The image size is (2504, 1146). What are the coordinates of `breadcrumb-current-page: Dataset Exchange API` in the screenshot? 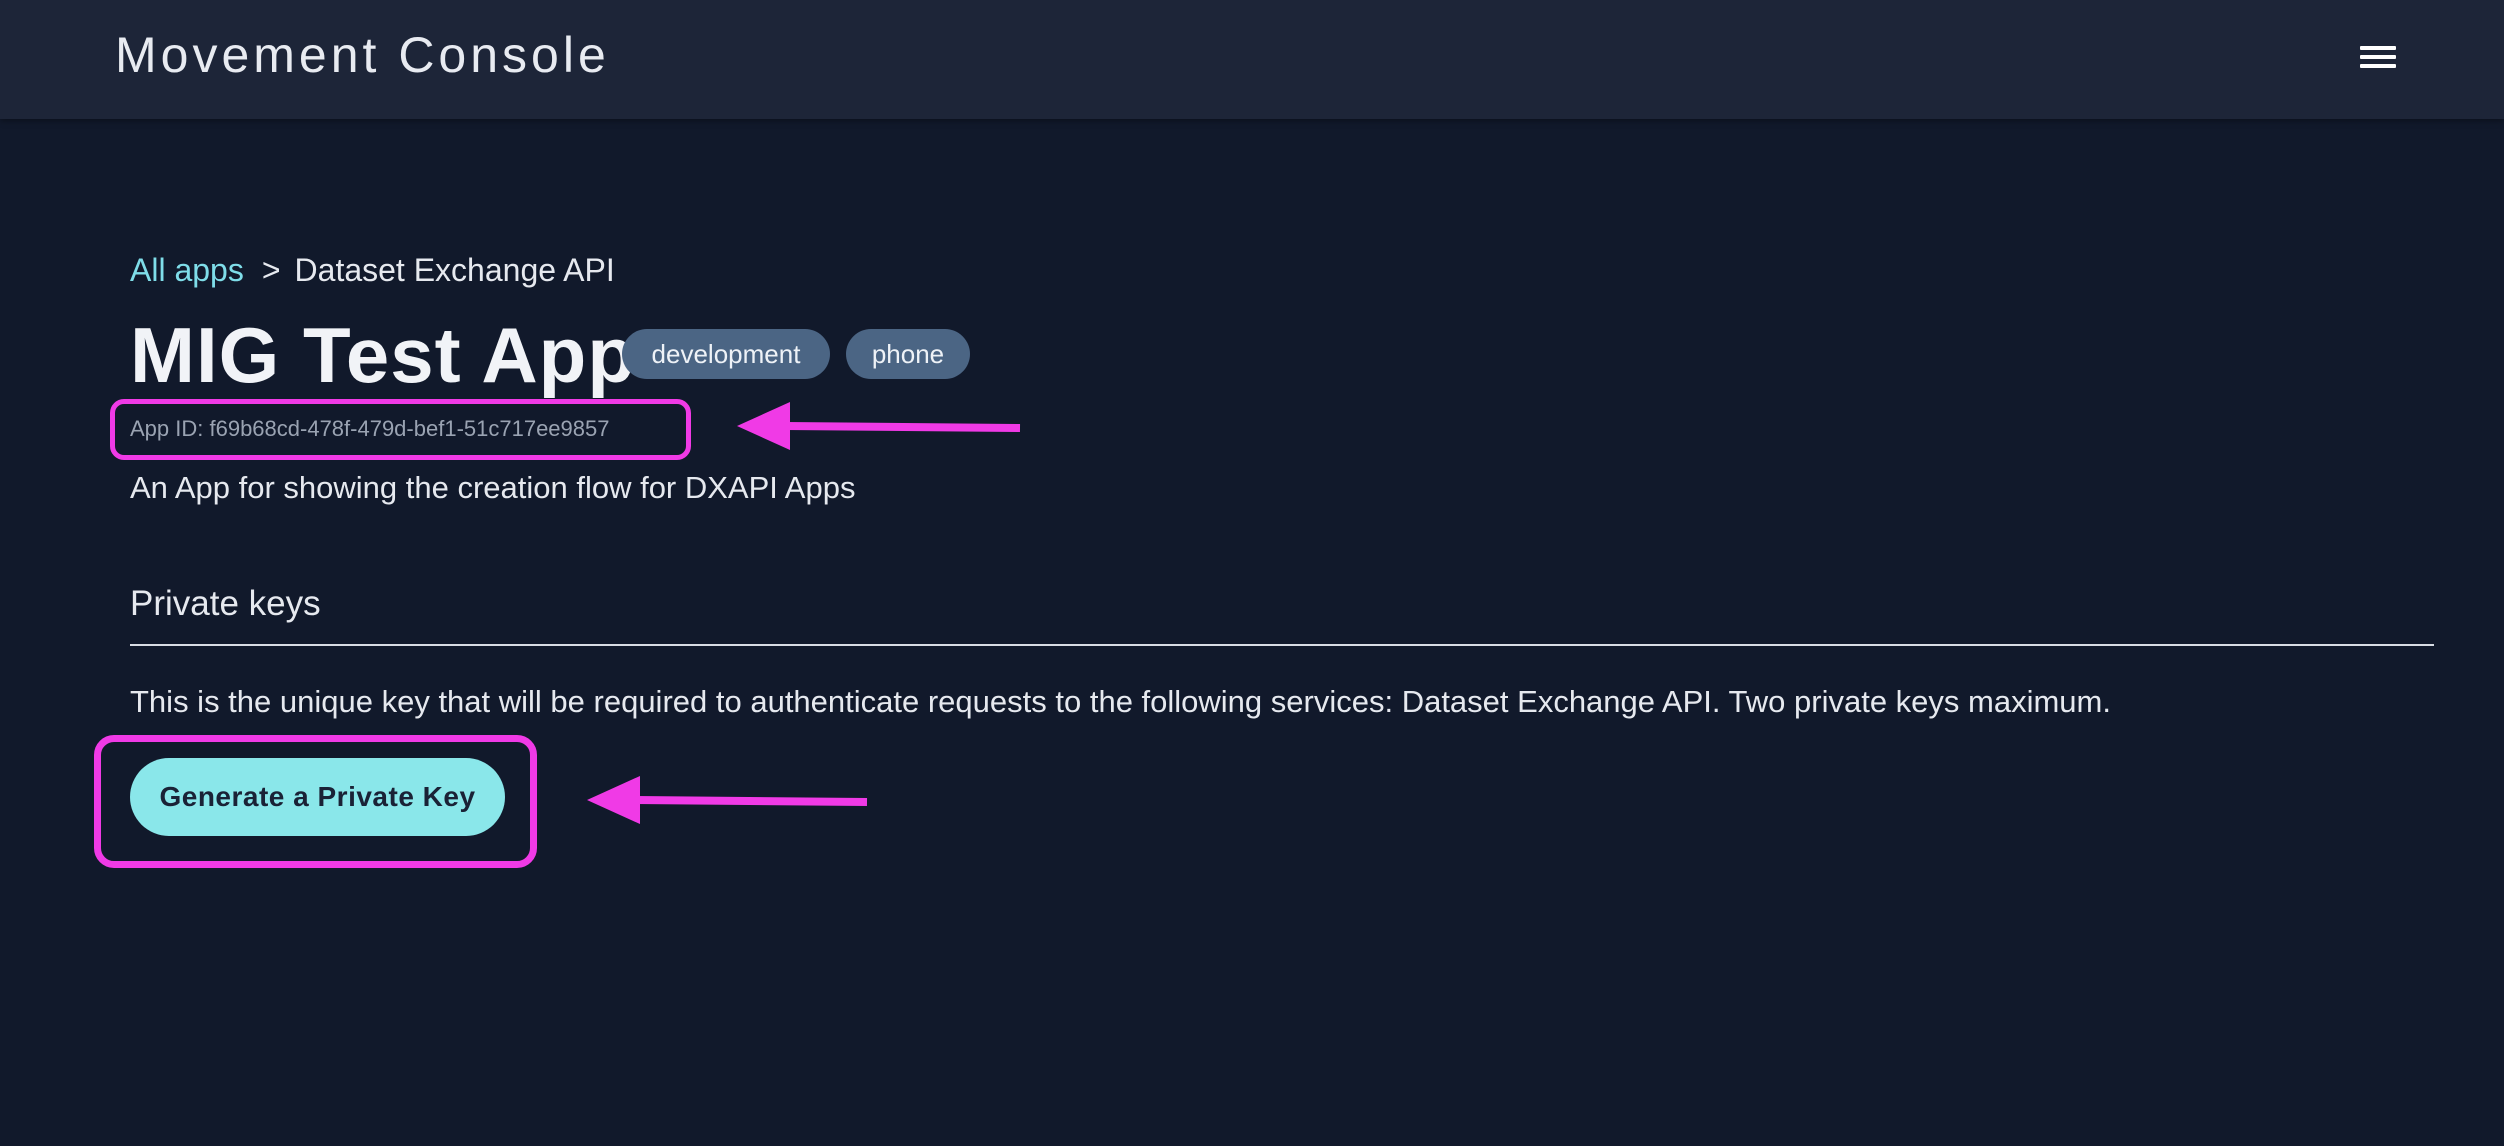 It's located at (454, 270).